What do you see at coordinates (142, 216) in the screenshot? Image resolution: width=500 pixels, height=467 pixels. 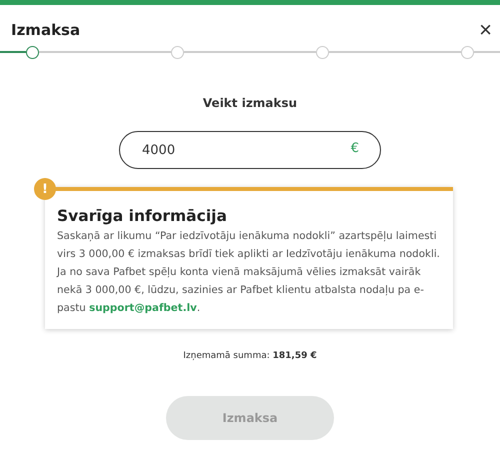 I see `notice-title: Svarīga informācija` at bounding box center [142, 216].